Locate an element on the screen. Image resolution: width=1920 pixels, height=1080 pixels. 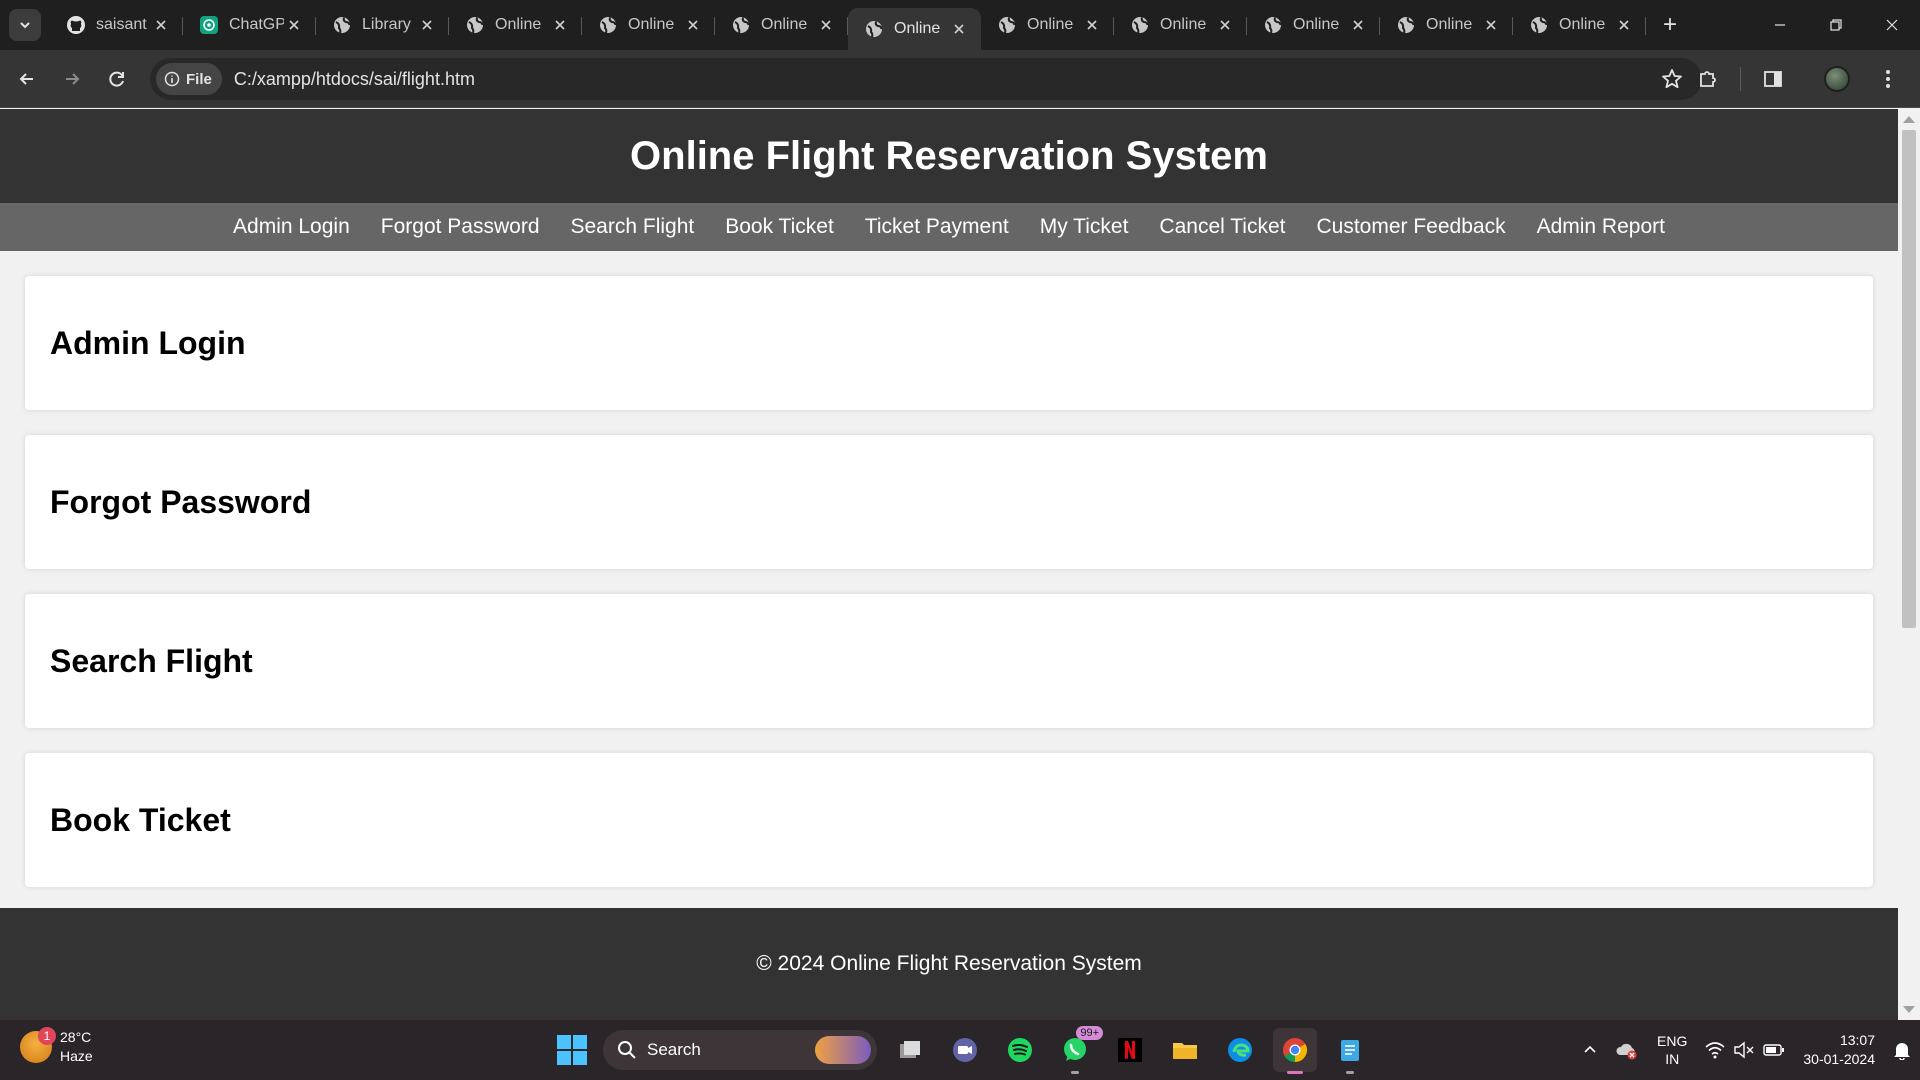
restore-button is located at coordinates (1836, 25).